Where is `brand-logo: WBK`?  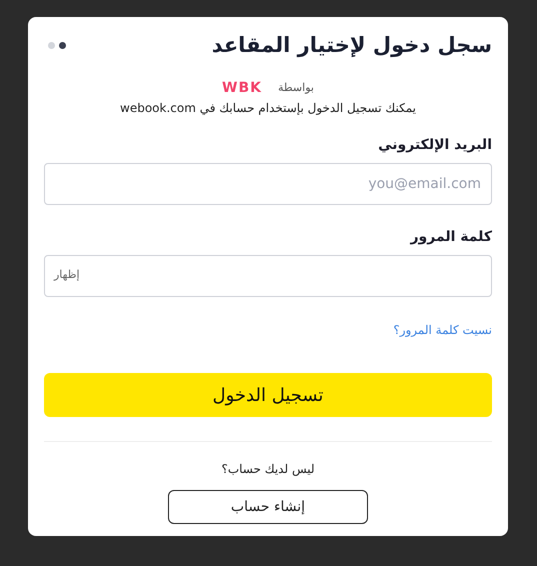 brand-logo: WBK is located at coordinates (242, 88).